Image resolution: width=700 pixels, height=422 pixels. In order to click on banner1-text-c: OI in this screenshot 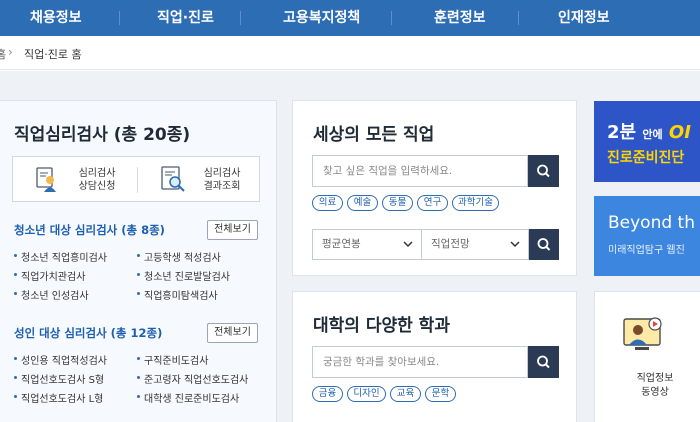, I will do `click(679, 132)`.